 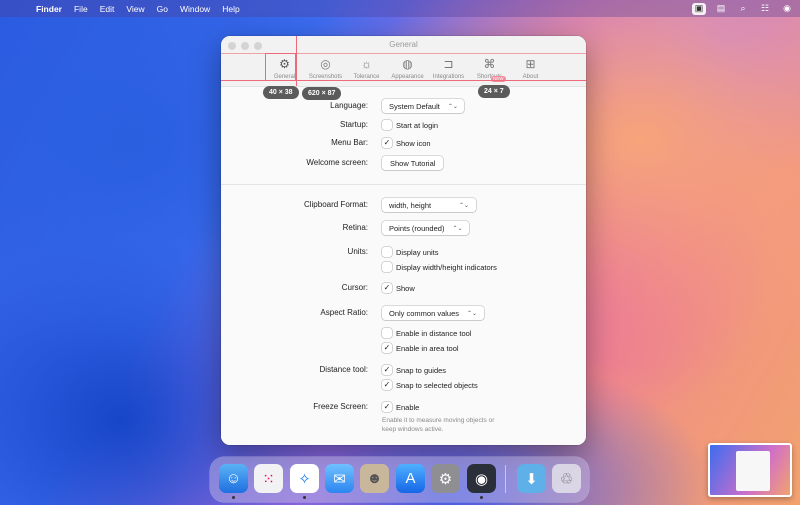 What do you see at coordinates (753, 471) in the screenshot?
I see `thumbnail-window-preview` at bounding box center [753, 471].